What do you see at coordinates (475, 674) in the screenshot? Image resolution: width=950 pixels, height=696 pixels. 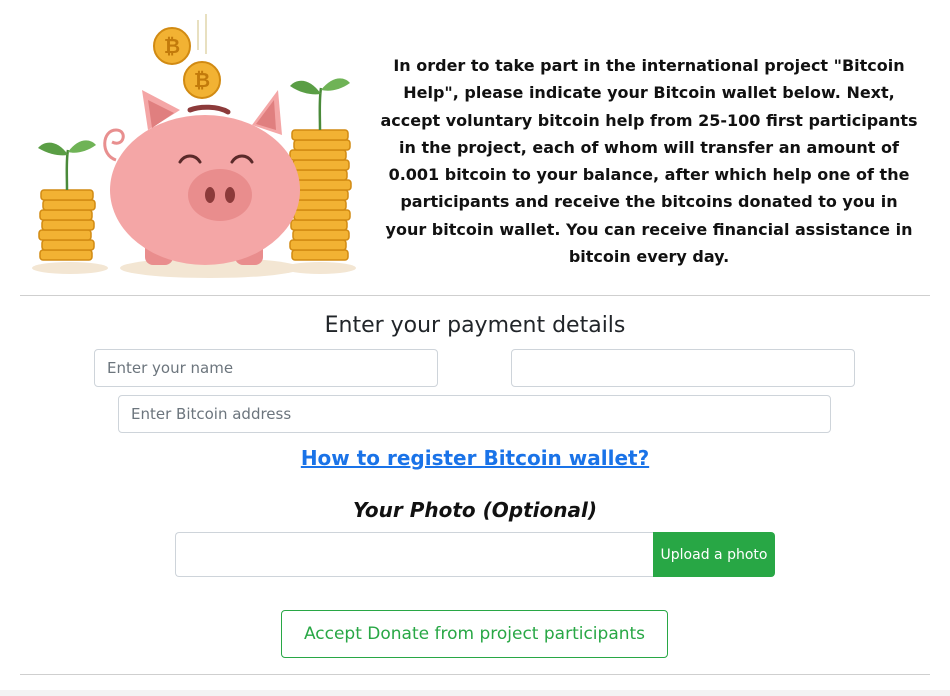 I see `divider-bottom` at bounding box center [475, 674].